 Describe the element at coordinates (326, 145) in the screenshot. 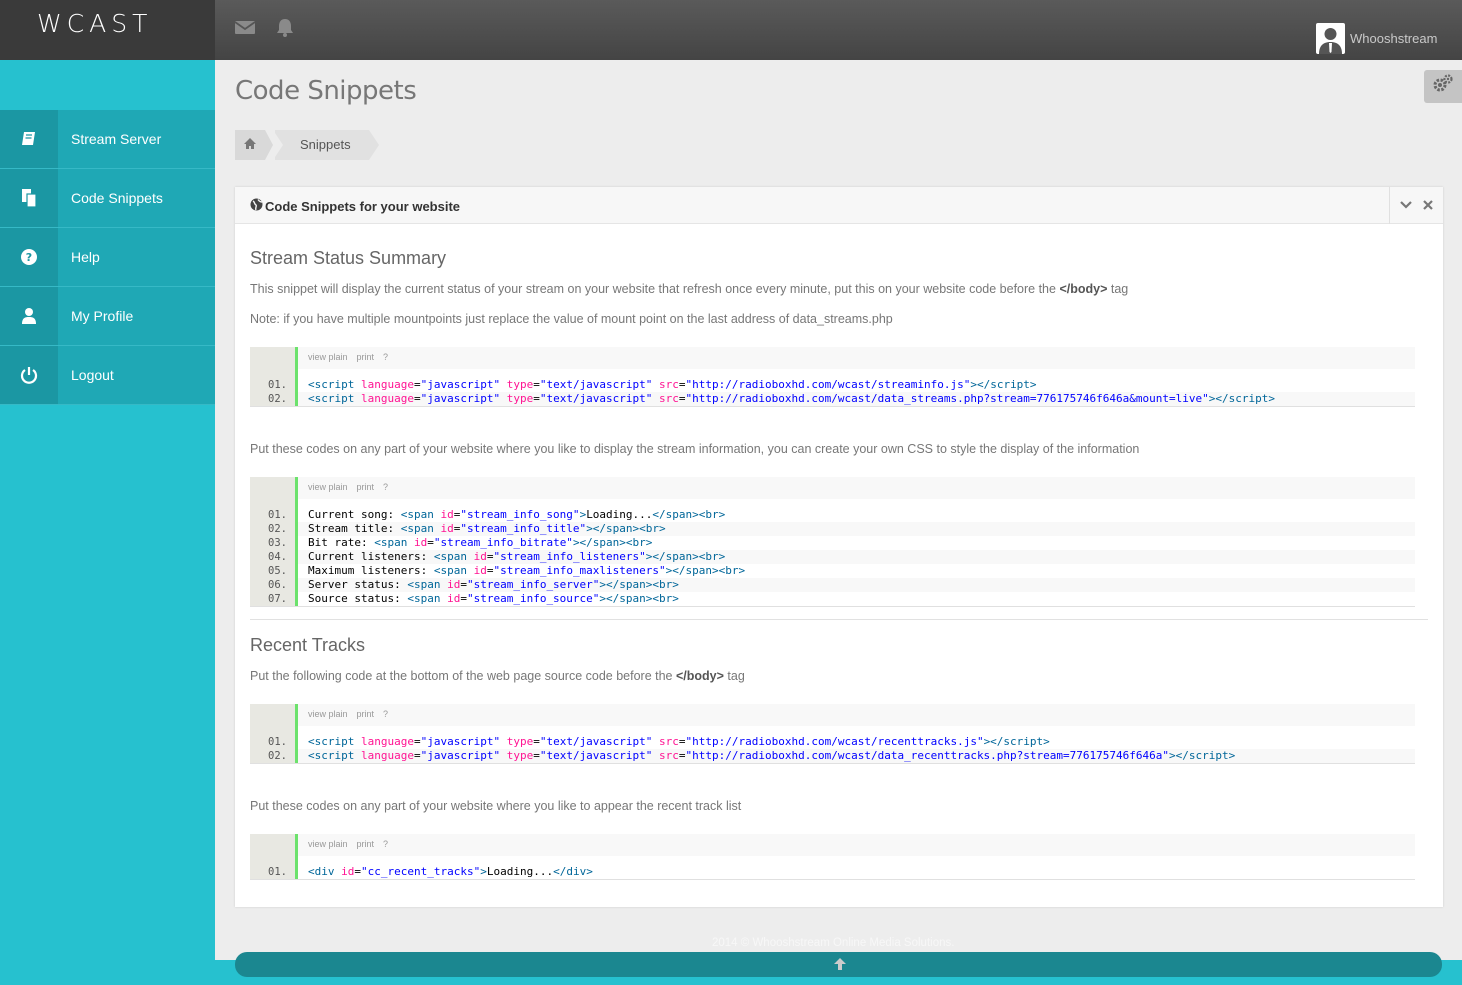

I see `breadcrumb-current: Snippets` at that location.